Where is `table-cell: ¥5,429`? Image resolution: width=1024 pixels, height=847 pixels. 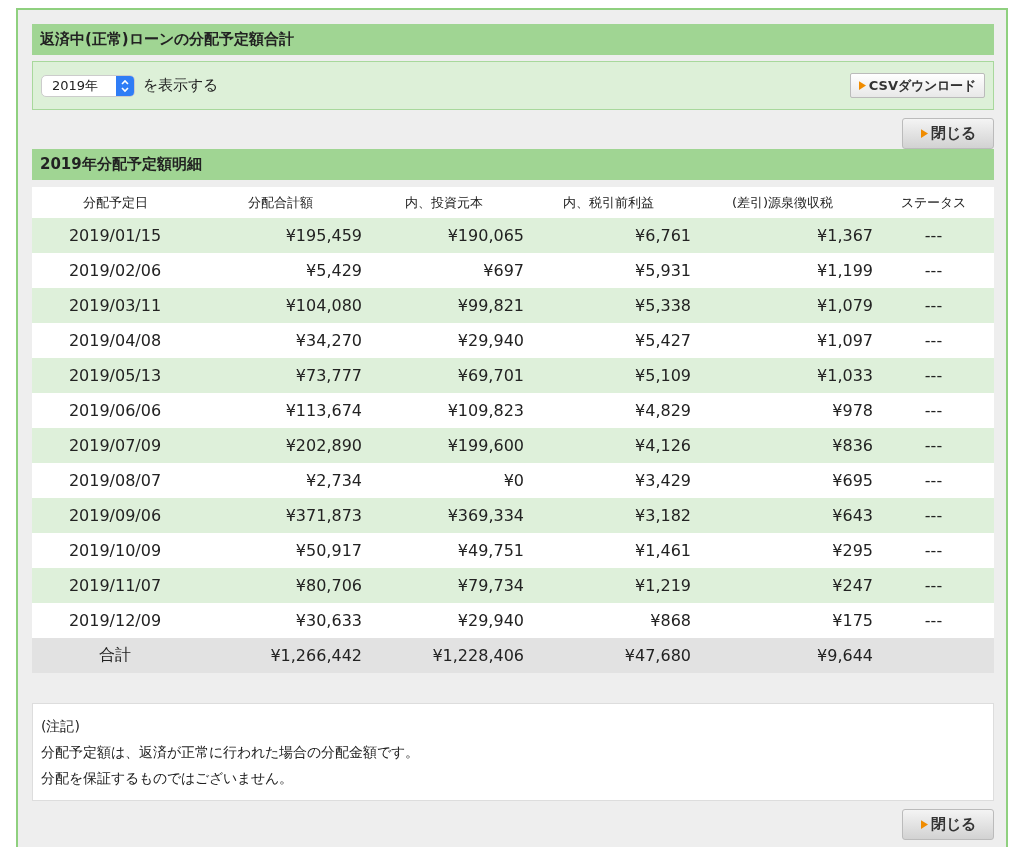 table-cell: ¥5,429 is located at coordinates (280, 270).